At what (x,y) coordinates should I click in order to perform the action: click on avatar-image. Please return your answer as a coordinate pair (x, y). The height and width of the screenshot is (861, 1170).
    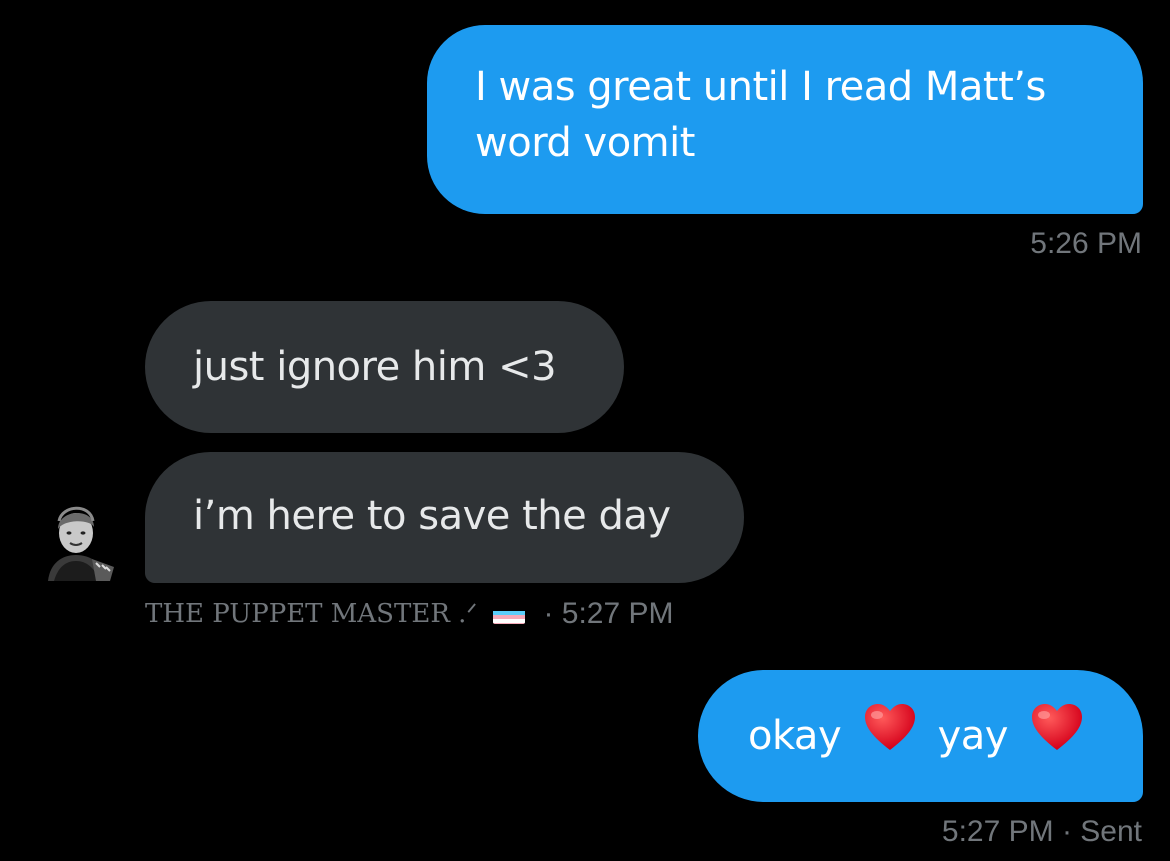
    Looking at the image, I should click on (81, 543).